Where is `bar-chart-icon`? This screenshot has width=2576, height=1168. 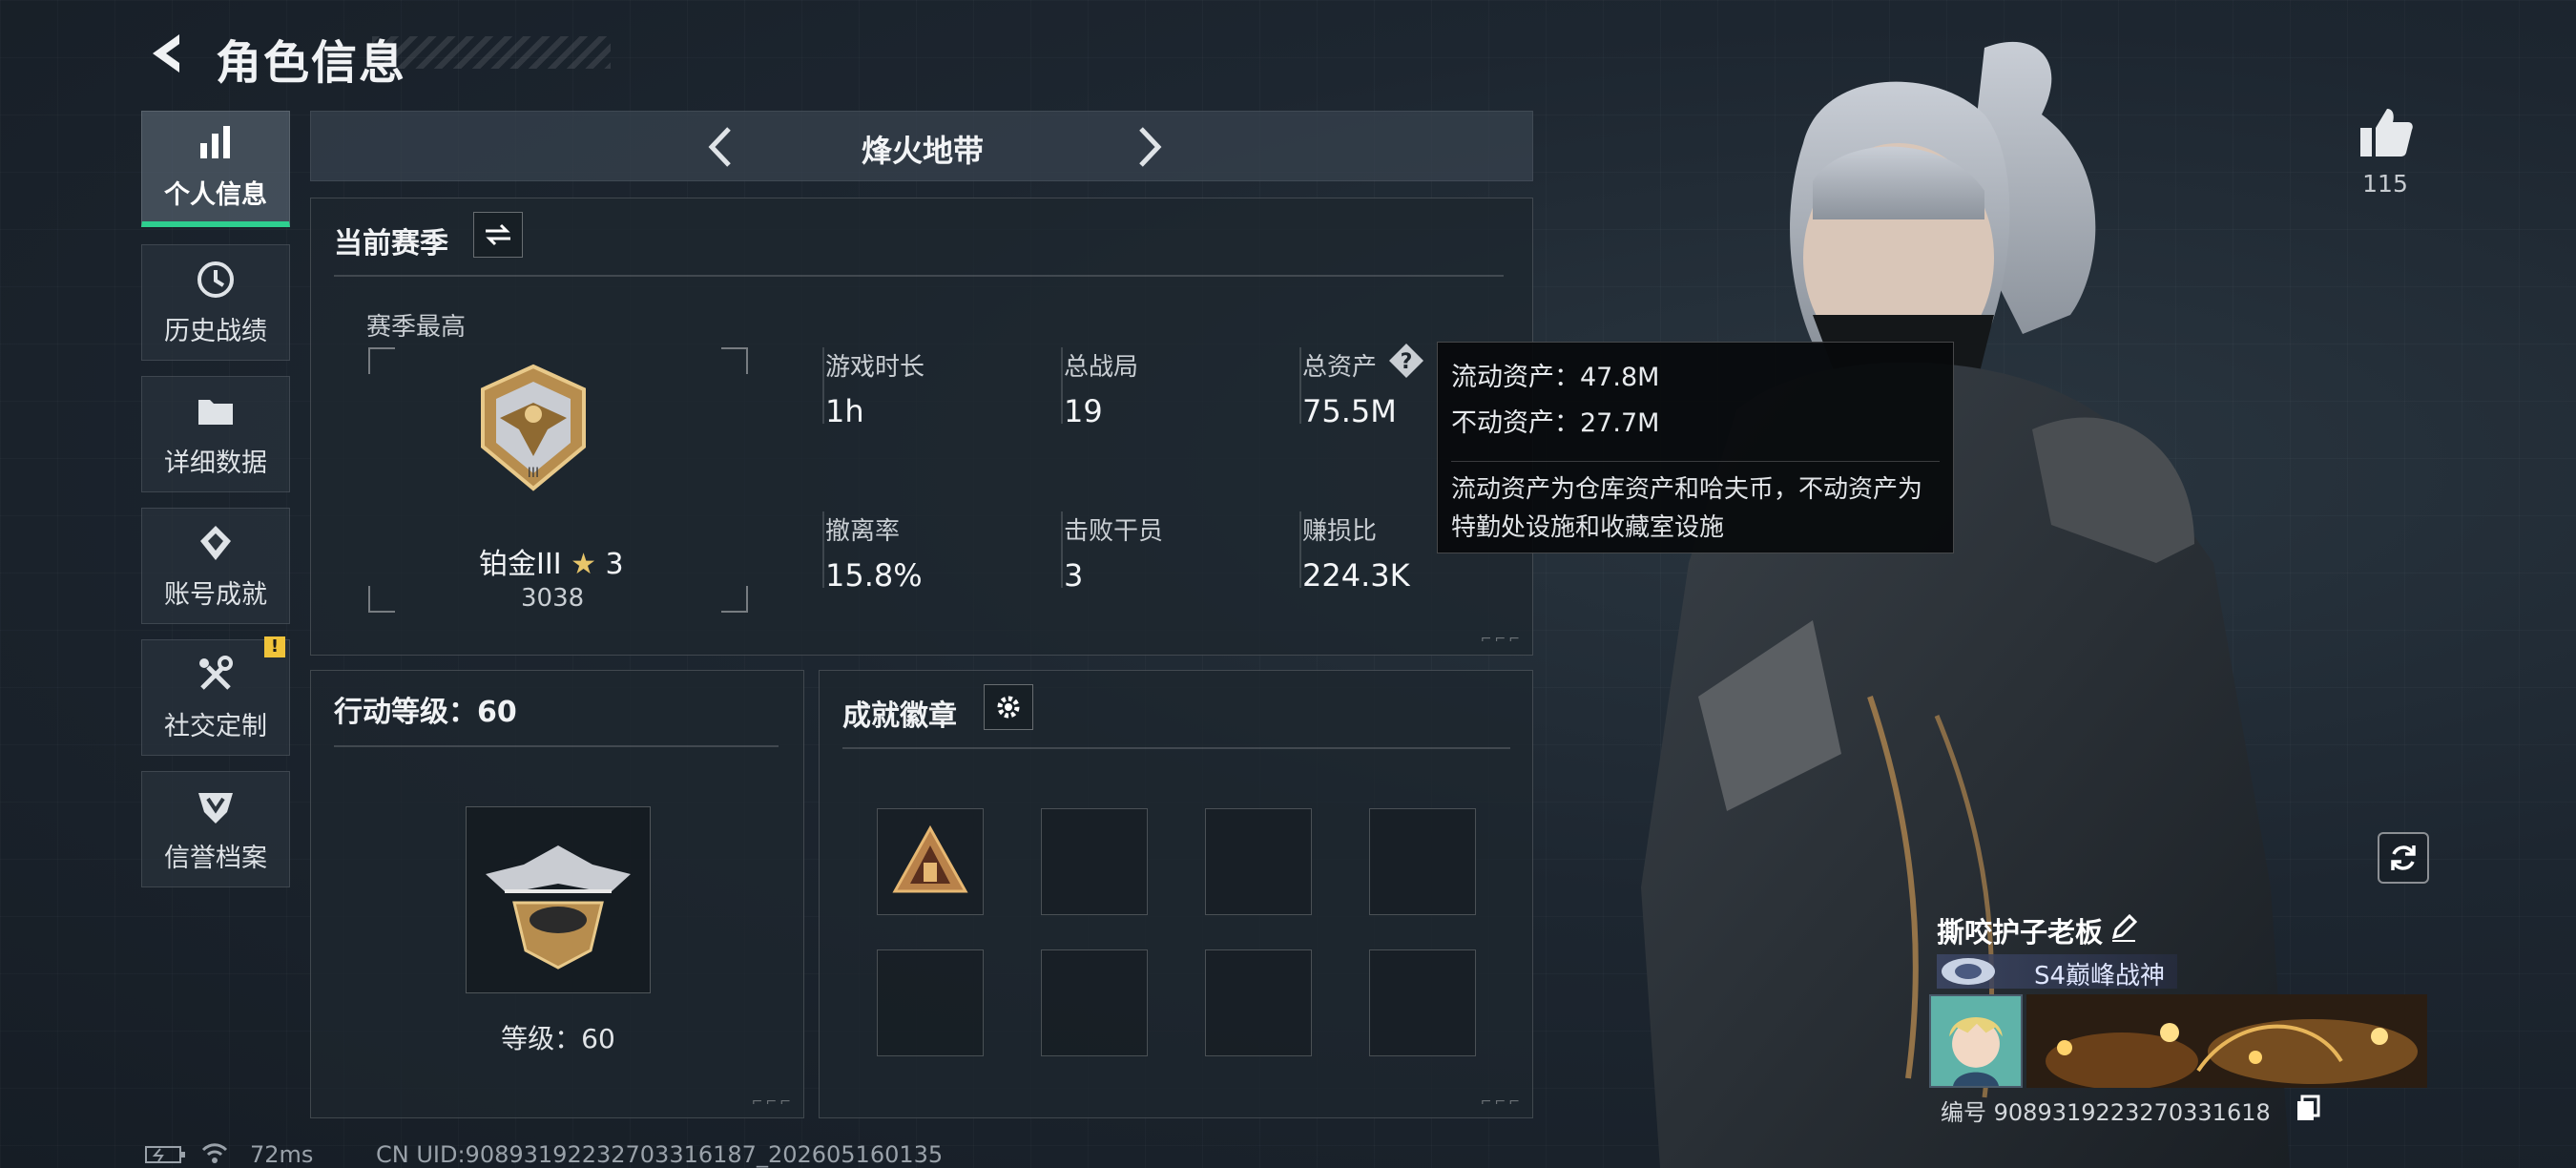
bar-chart-icon is located at coordinates (215, 142).